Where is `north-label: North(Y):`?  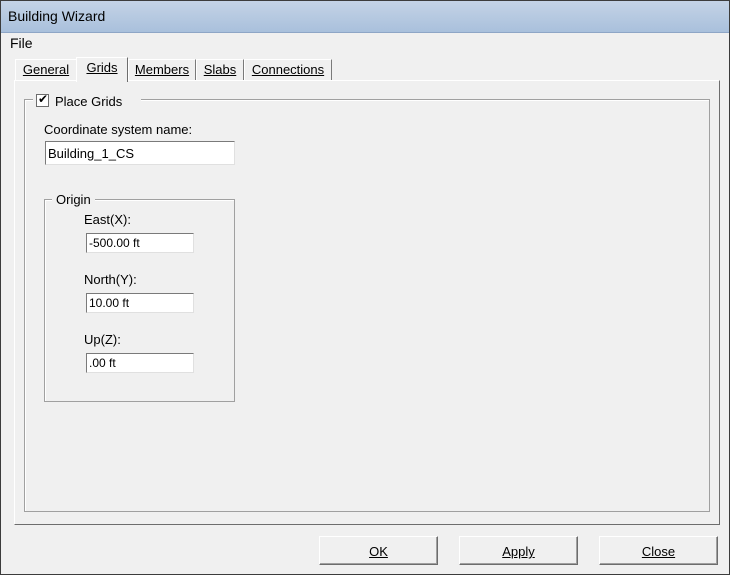 north-label: North(Y): is located at coordinates (110, 279).